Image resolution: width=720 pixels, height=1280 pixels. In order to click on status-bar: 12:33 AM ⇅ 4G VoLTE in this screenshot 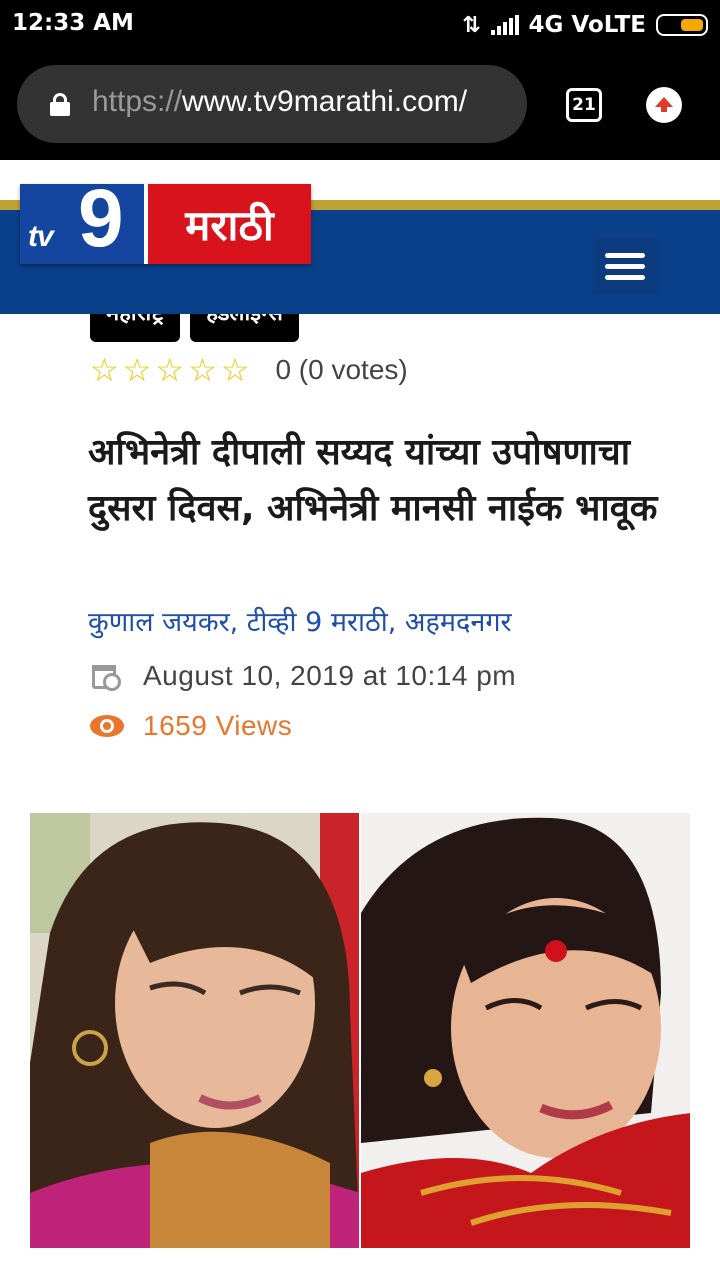, I will do `click(360, 25)`.